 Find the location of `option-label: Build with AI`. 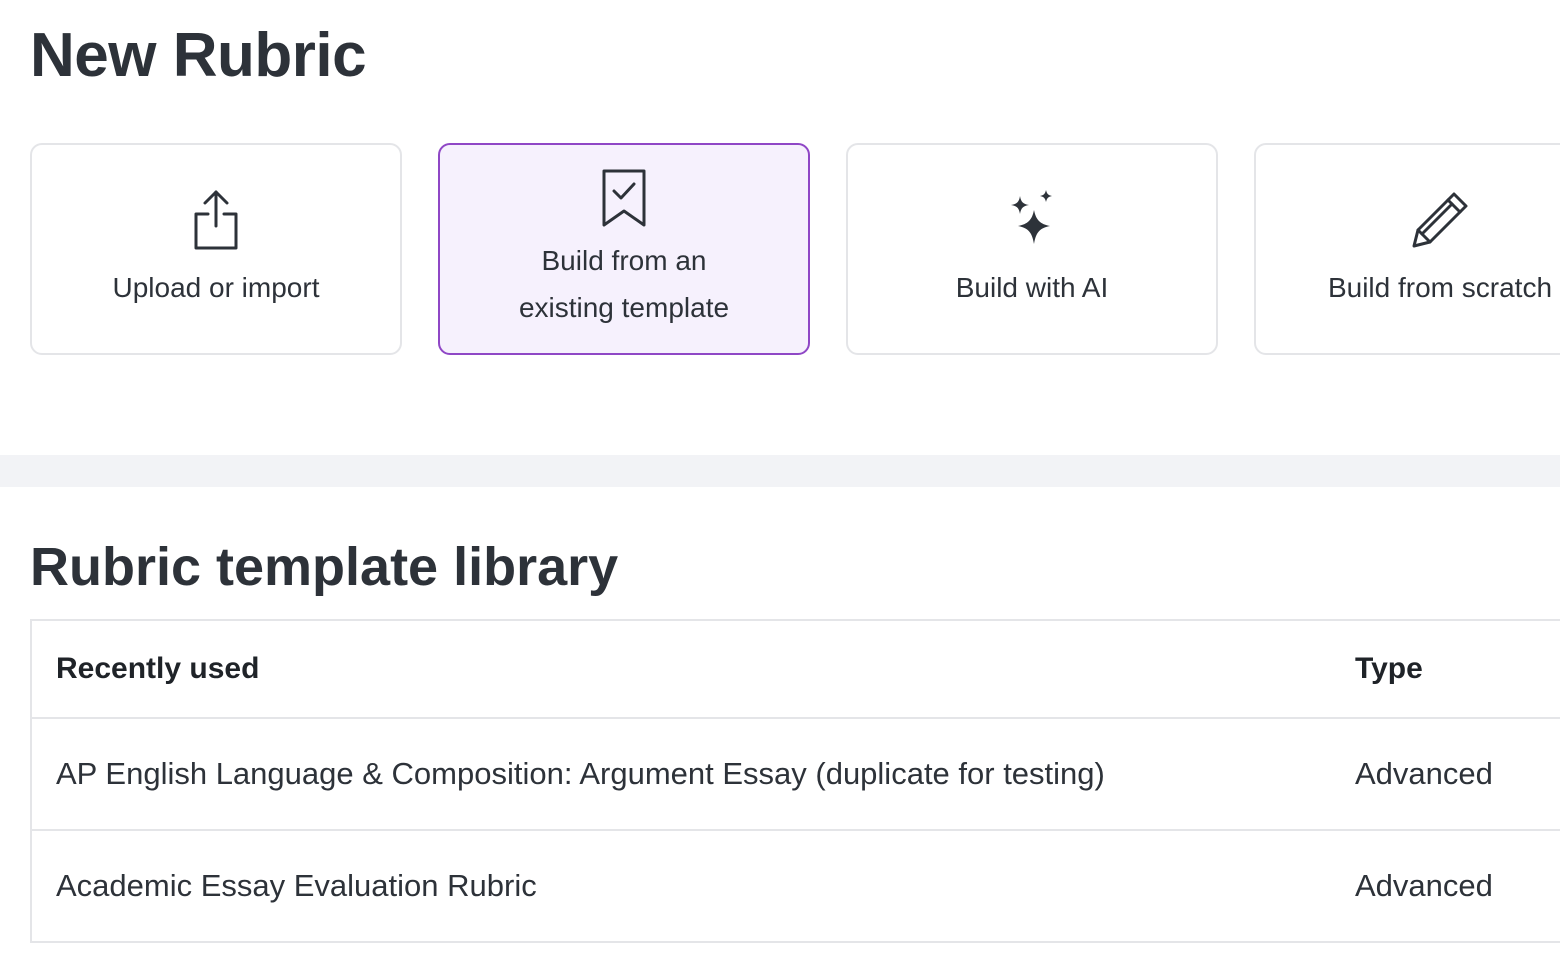

option-label: Build with AI is located at coordinates (1032, 287).